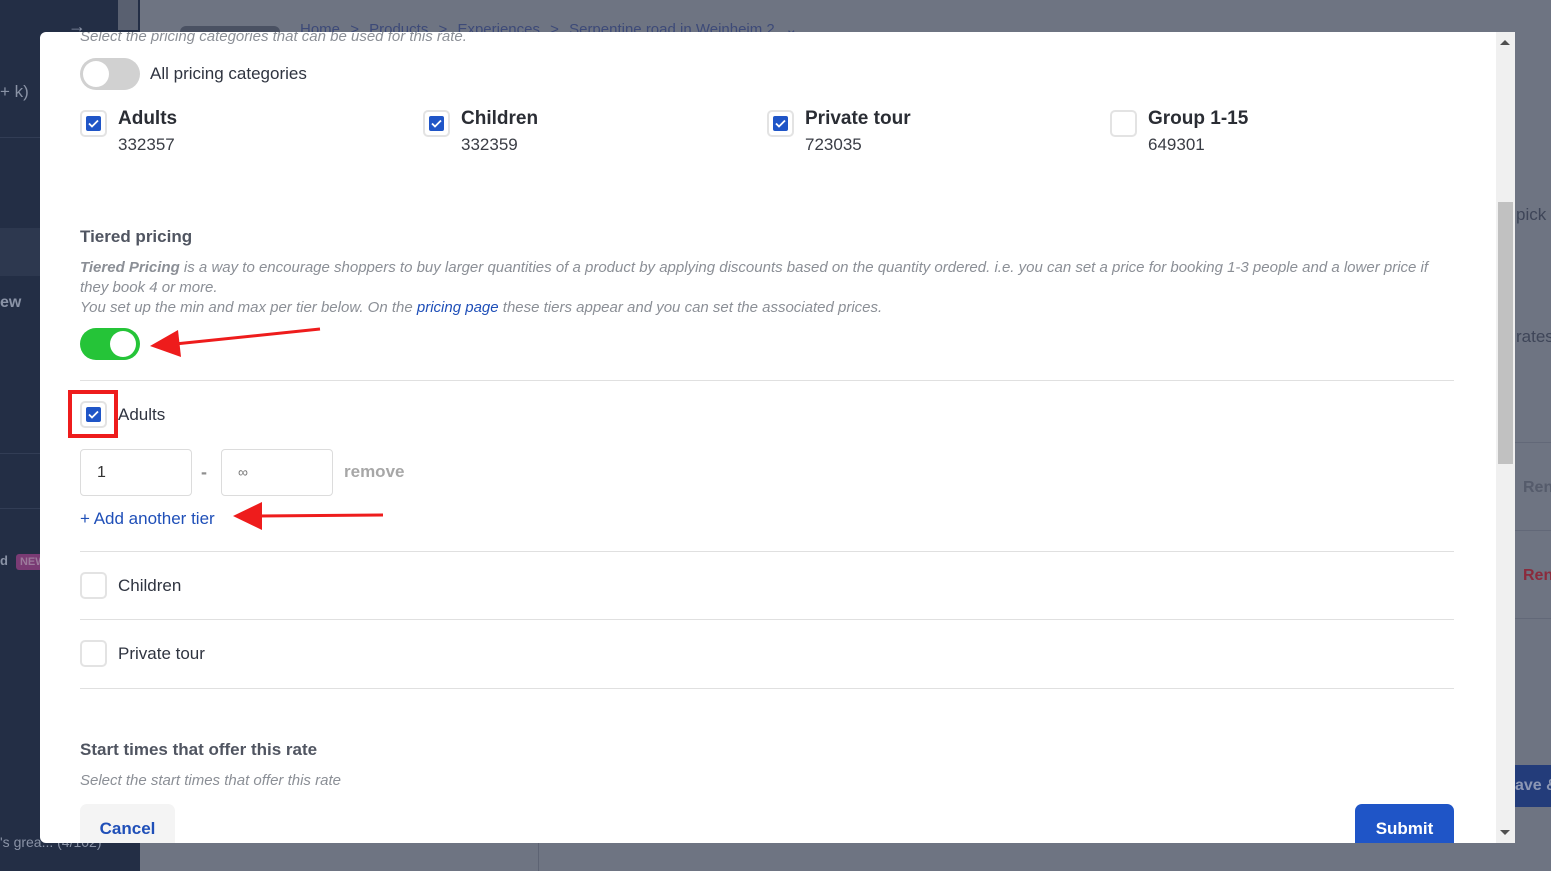 The width and height of the screenshot is (1551, 871). What do you see at coordinates (1505, 333) in the screenshot?
I see `scrollbar-thumb` at bounding box center [1505, 333].